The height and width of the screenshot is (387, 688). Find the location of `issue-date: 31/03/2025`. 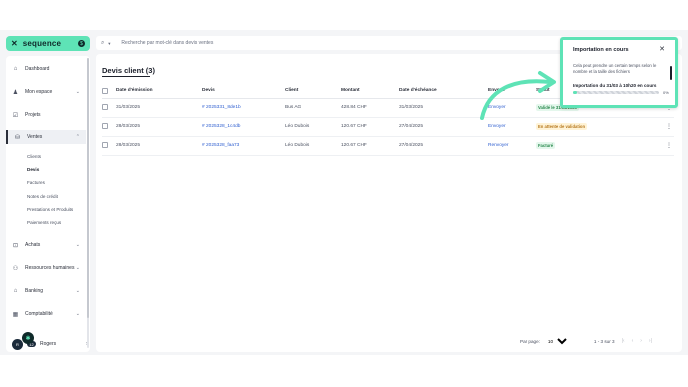

issue-date: 31/03/2025 is located at coordinates (159, 108).